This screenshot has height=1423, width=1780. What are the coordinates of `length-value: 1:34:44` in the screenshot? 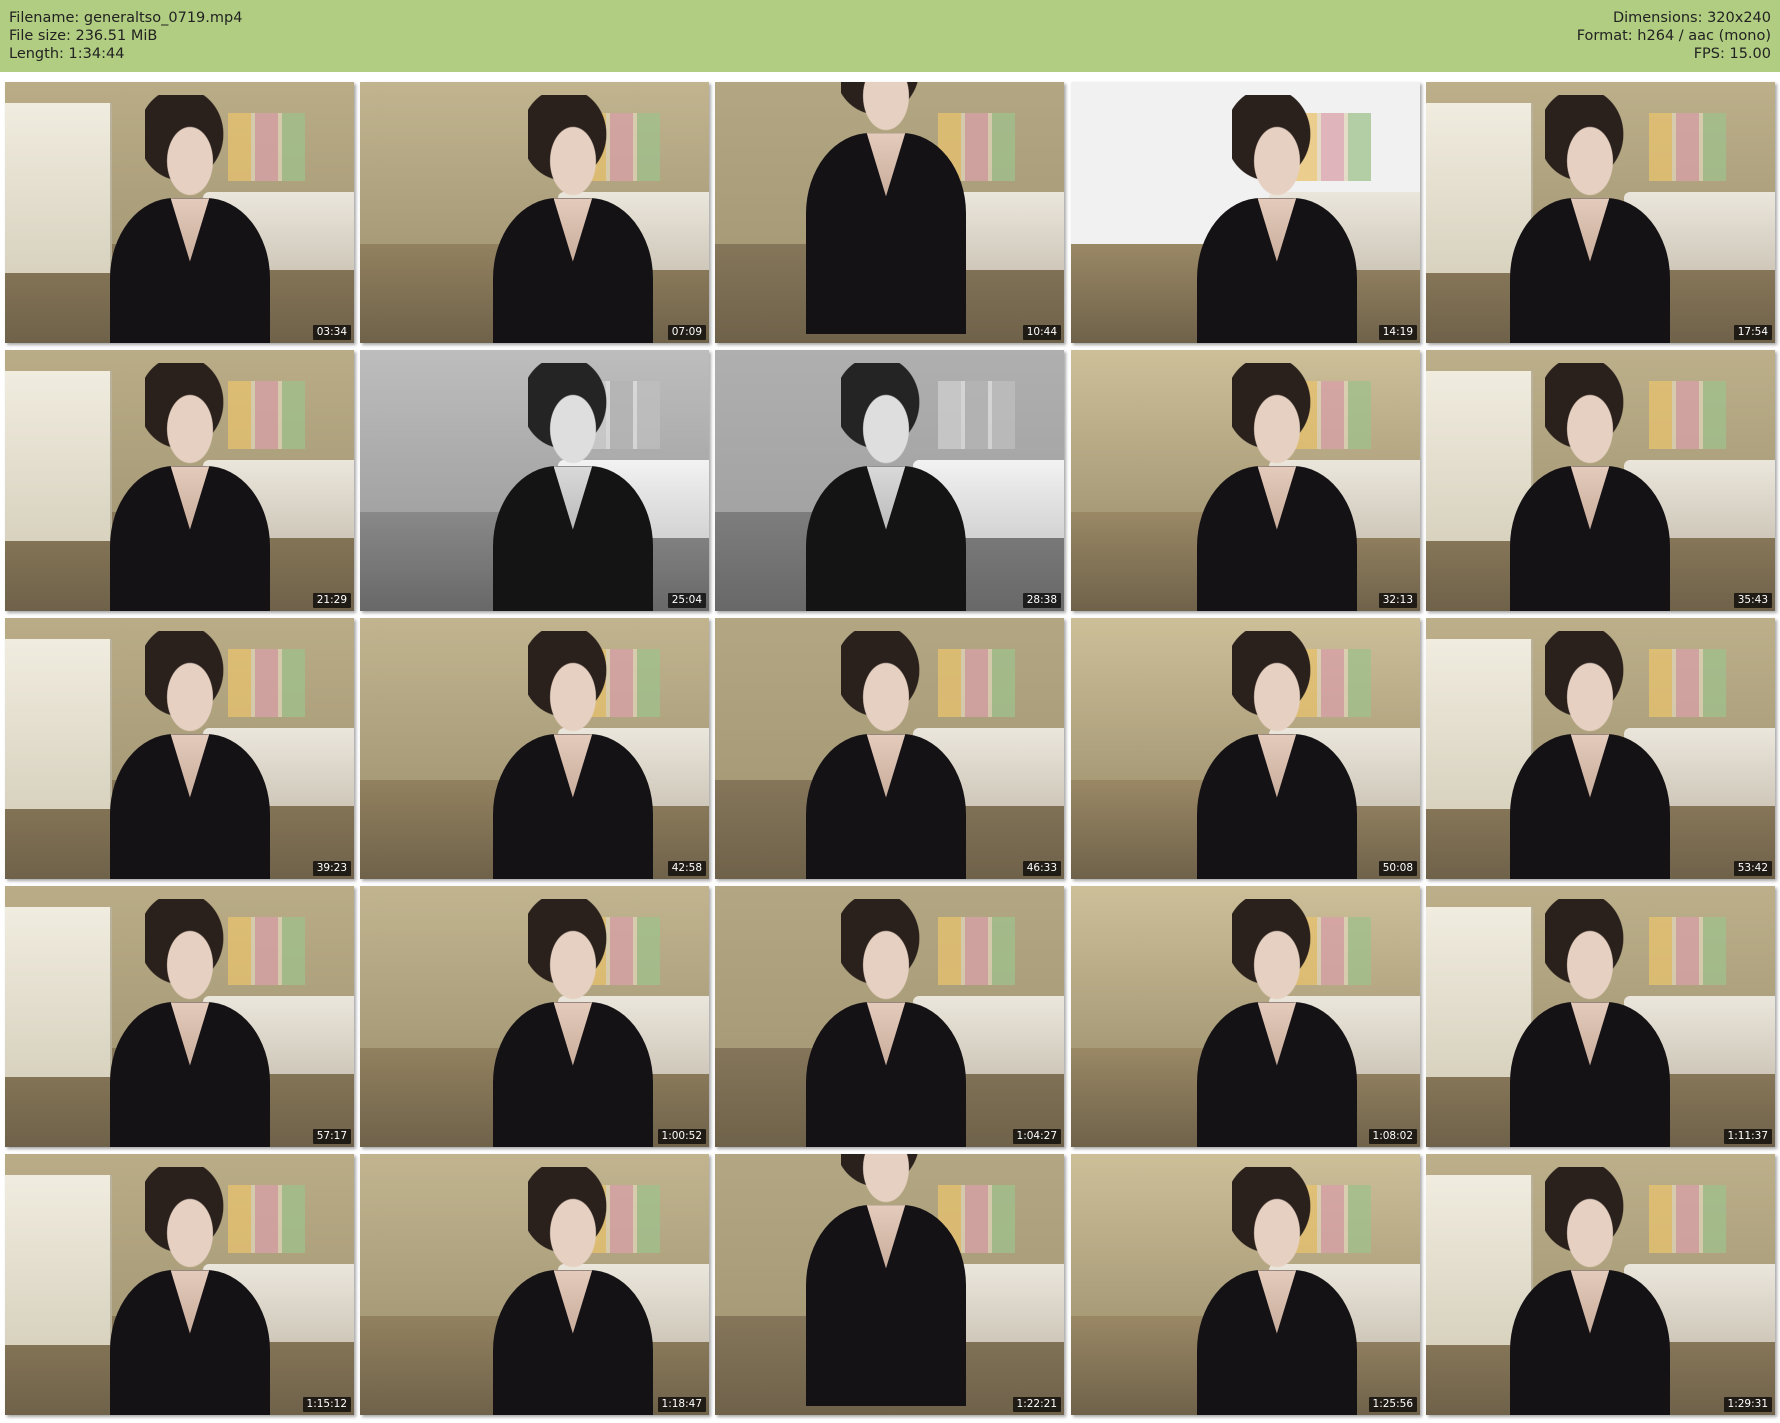 It's located at (96, 54).